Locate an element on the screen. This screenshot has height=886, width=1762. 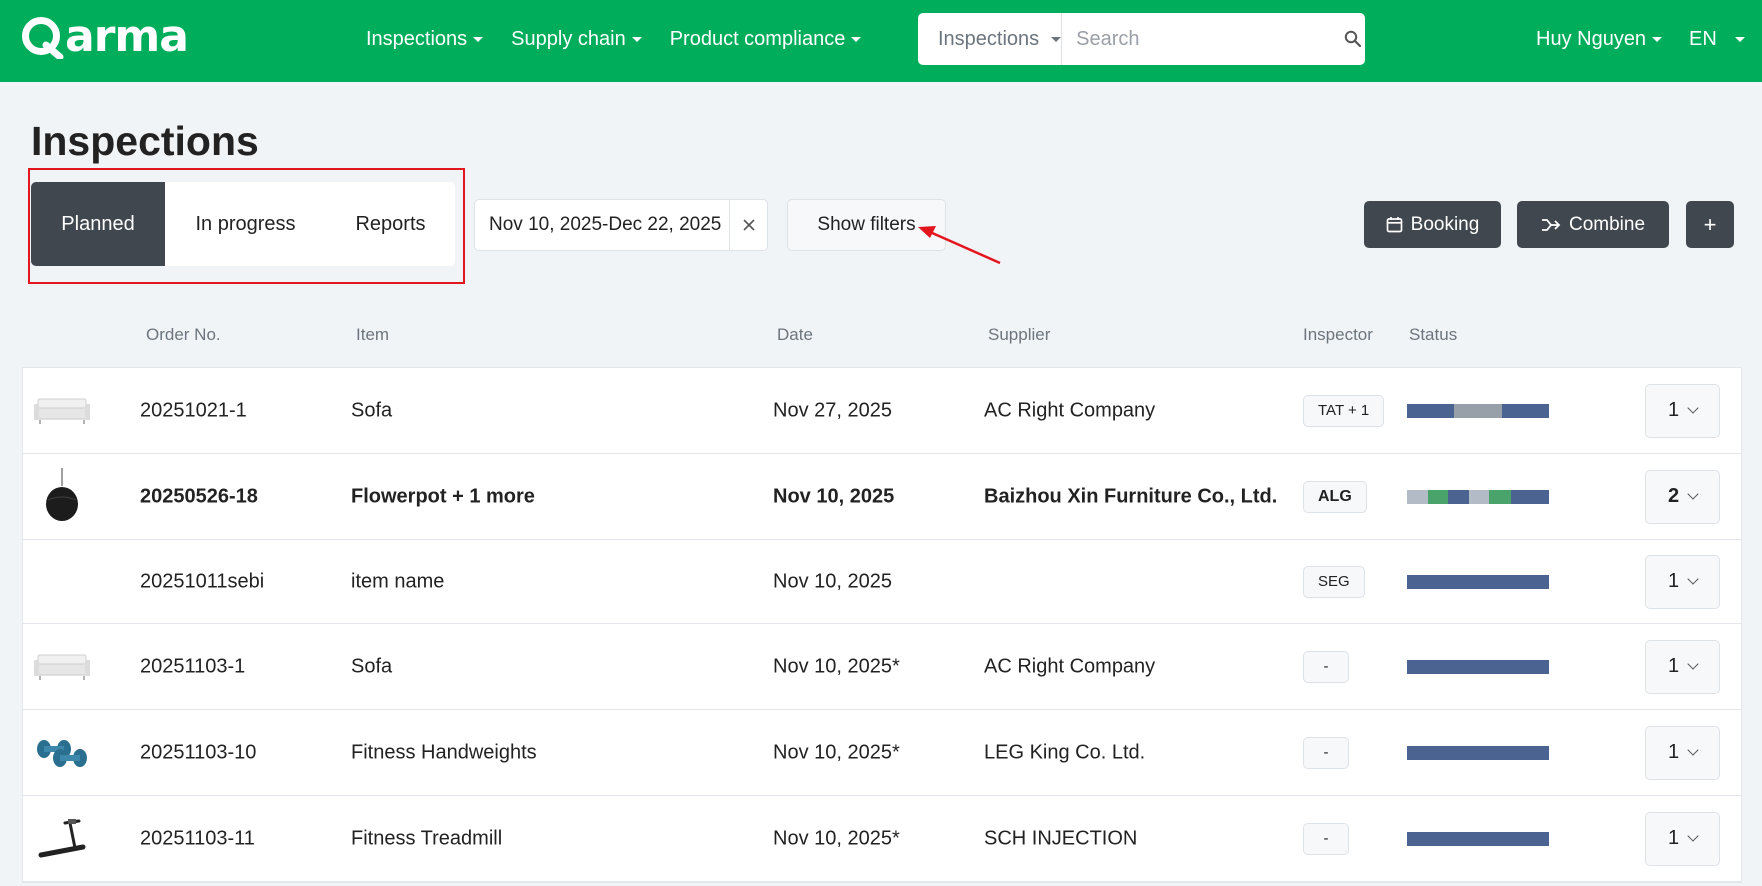
language-menu: EN is located at coordinates (1717, 39).